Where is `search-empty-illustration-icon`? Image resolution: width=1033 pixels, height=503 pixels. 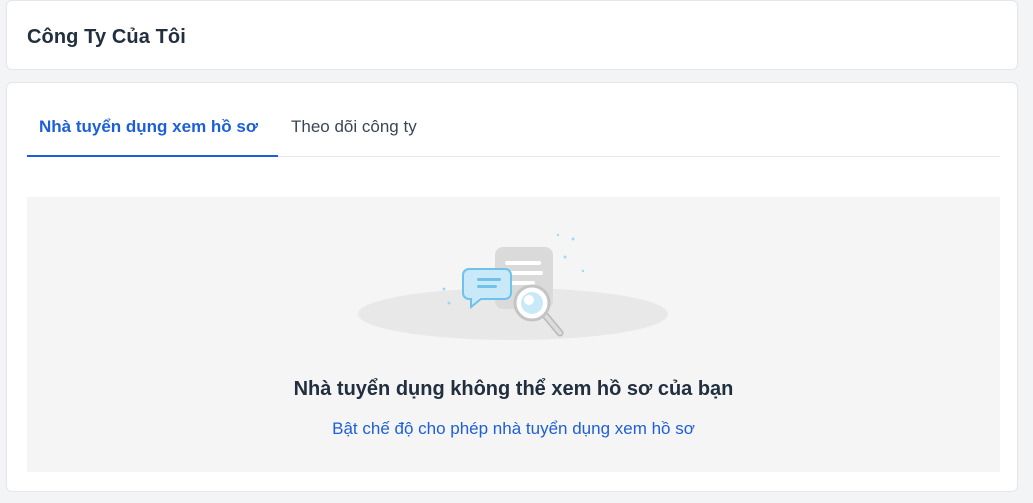
search-empty-illustration-icon is located at coordinates (513, 286).